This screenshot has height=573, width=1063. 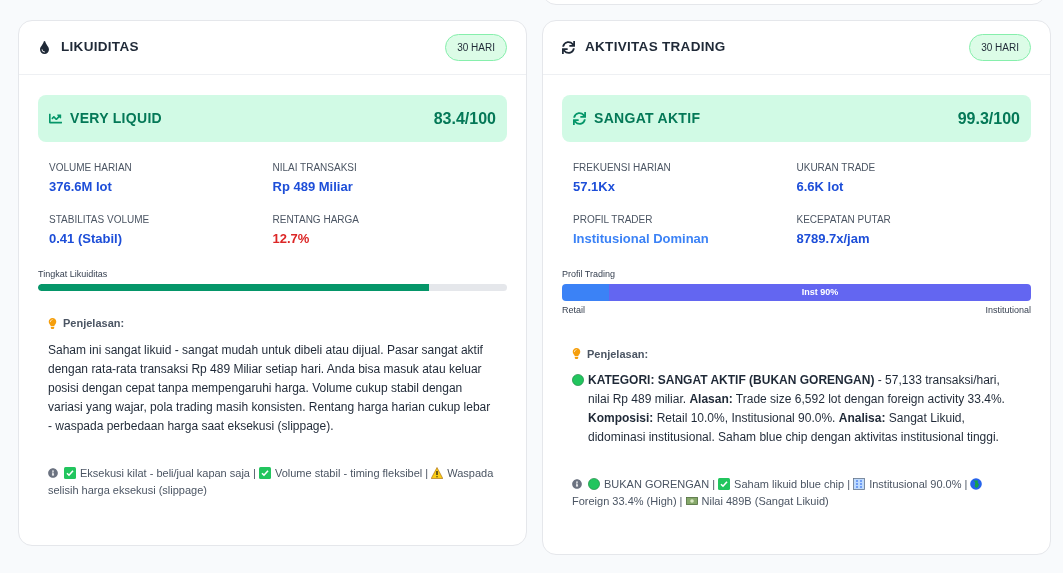 What do you see at coordinates (833, 239) in the screenshot?
I see `metric-value: 8789.7x/jam` at bounding box center [833, 239].